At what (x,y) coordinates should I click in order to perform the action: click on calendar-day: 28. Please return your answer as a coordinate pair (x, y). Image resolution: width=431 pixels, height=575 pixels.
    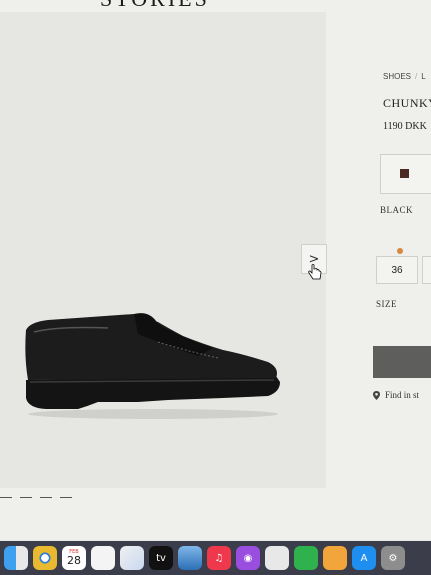
    Looking at the image, I should click on (74, 560).